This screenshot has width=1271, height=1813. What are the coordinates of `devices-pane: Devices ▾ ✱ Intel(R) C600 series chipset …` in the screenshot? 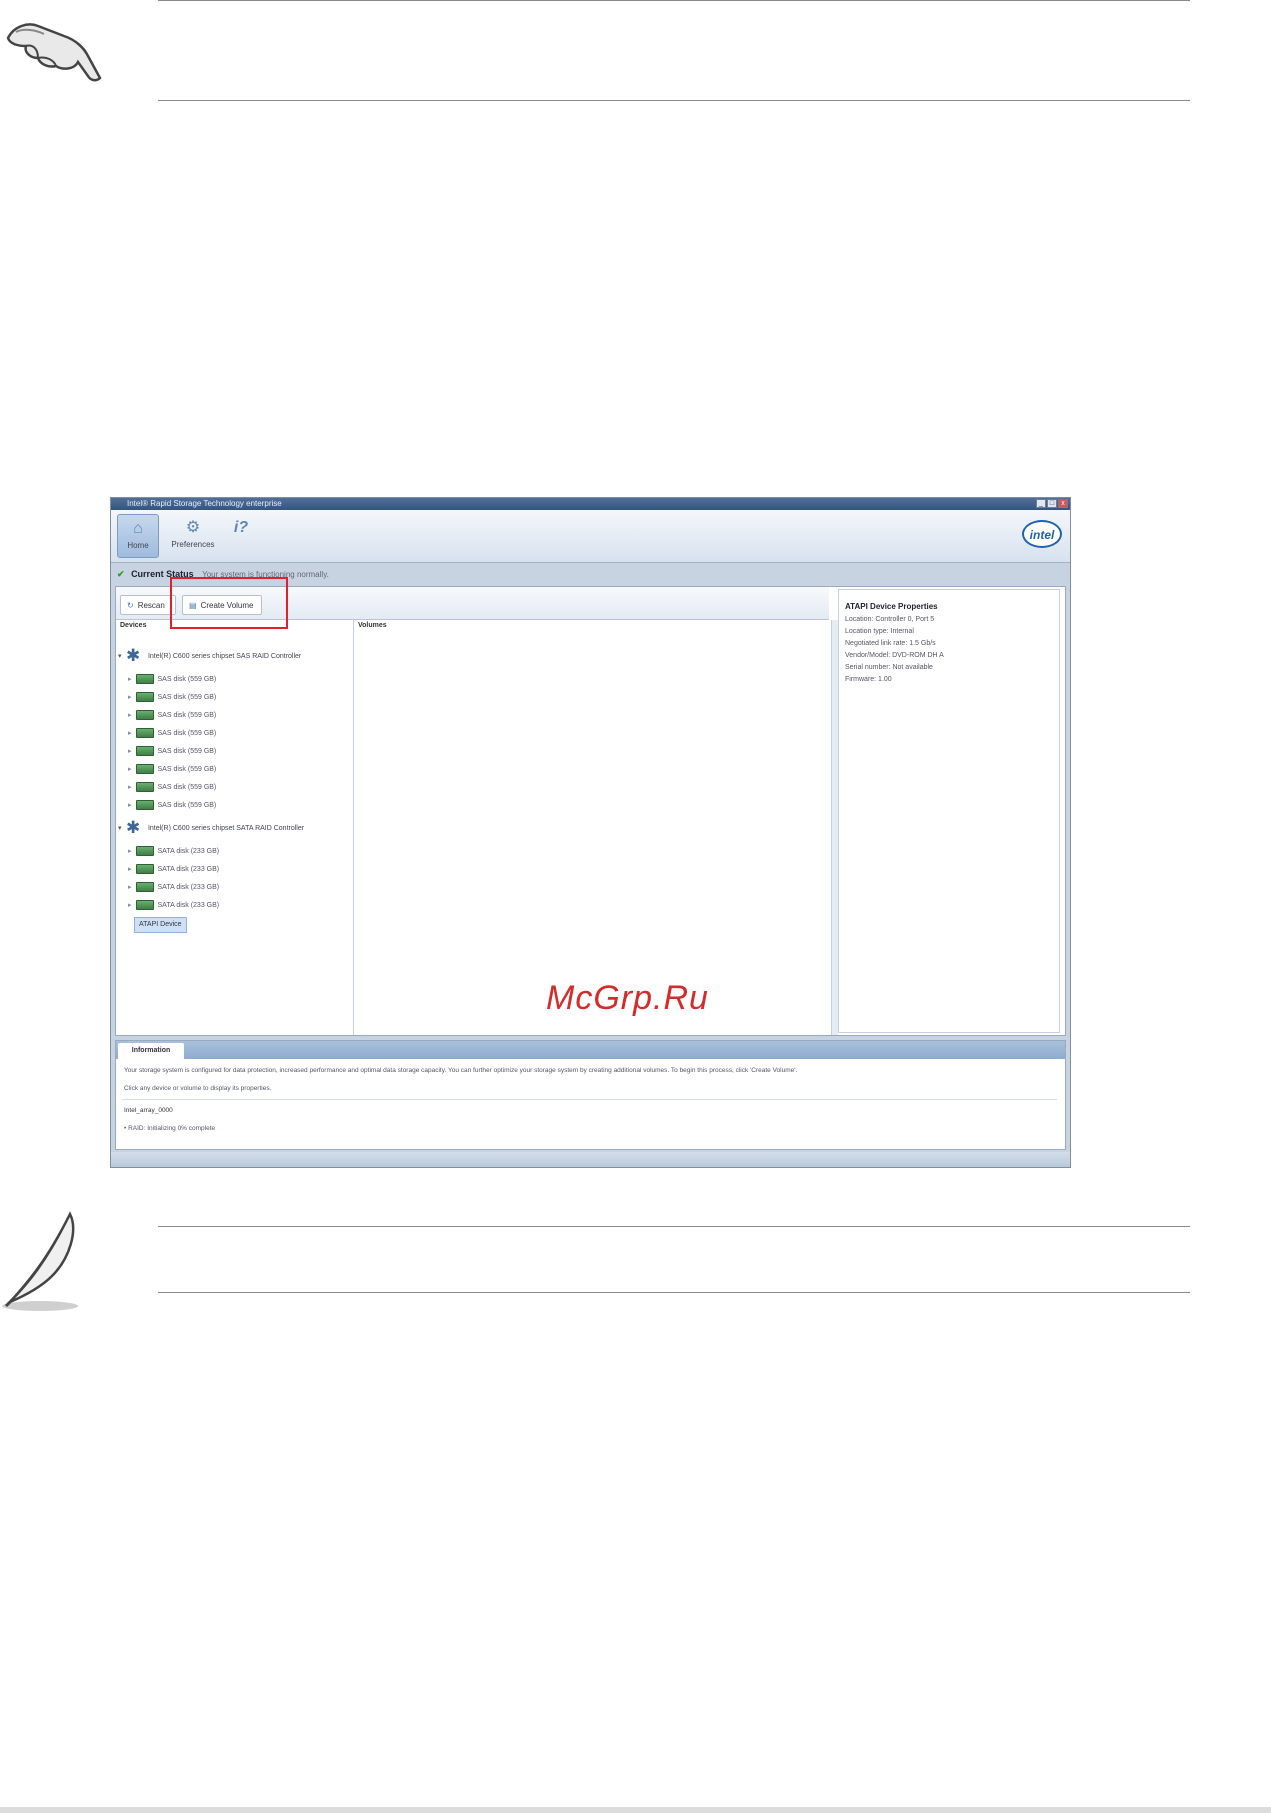 It's located at (235, 827).